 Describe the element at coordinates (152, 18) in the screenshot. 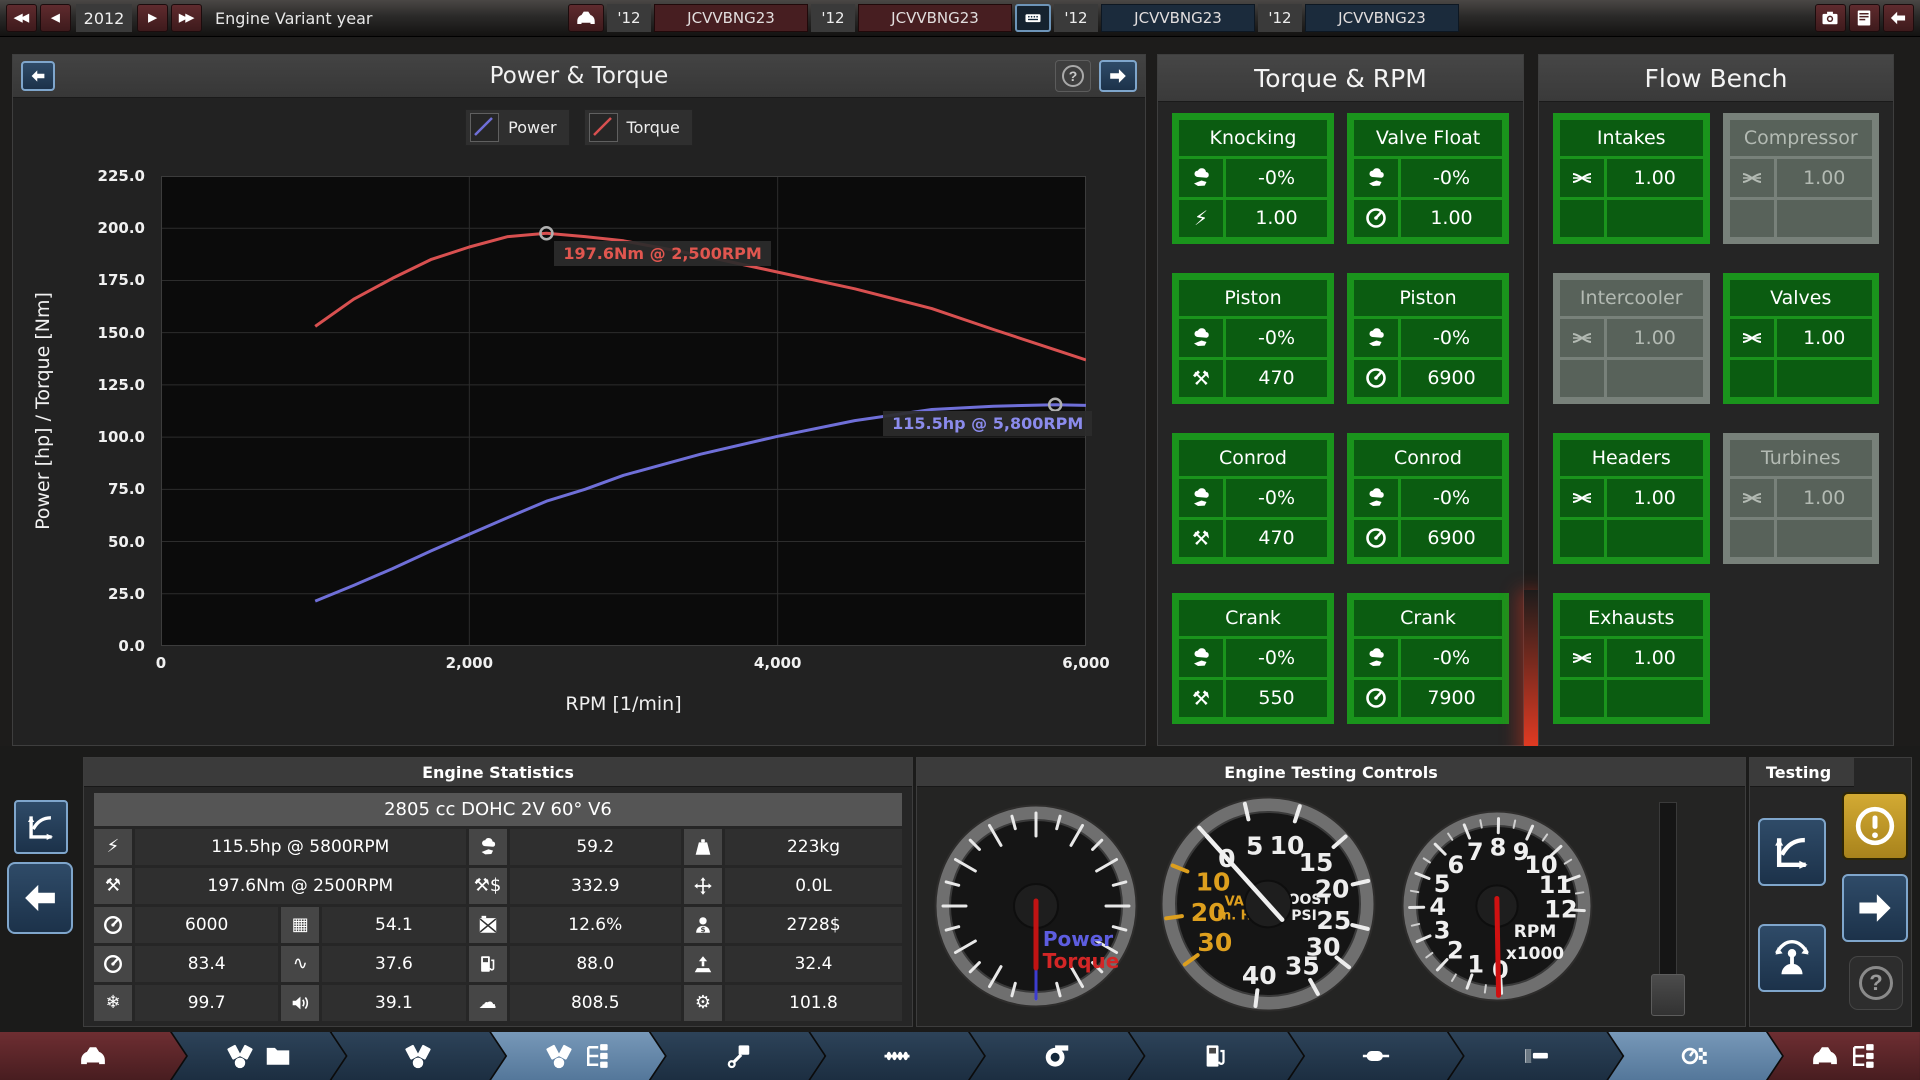

I see `next-year-button: ▶` at that location.